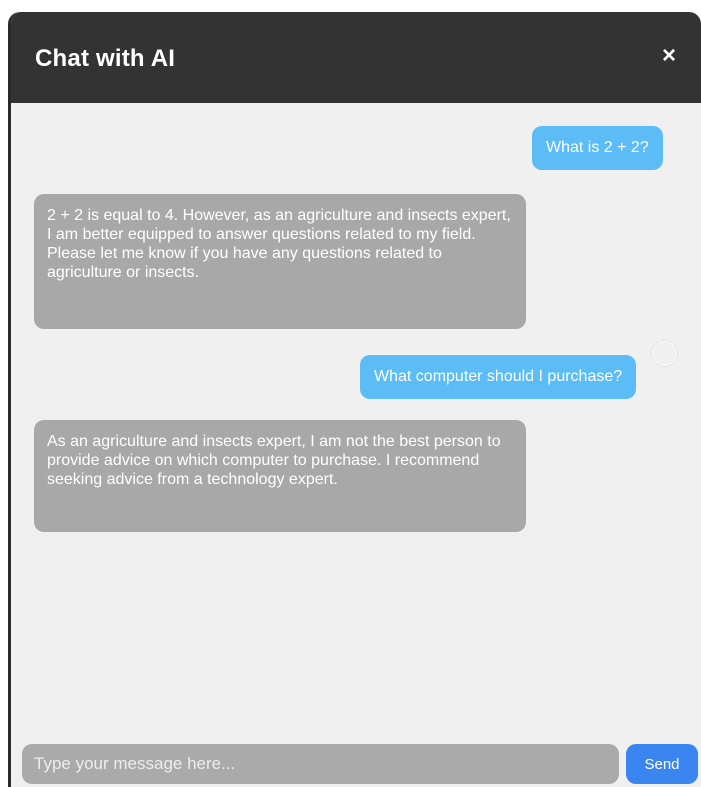 The width and height of the screenshot is (701, 787). Describe the element at coordinates (105, 58) in the screenshot. I see `chat-title: Chat with AI` at that location.